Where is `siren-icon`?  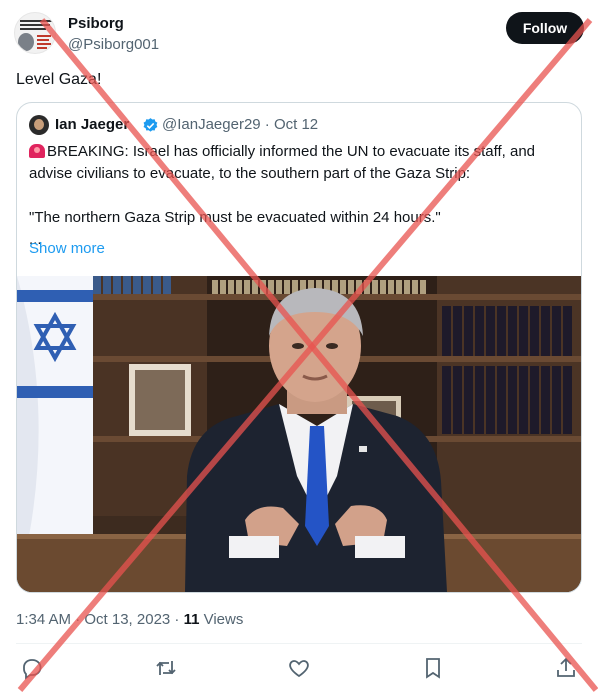
siren-icon is located at coordinates (37, 151).